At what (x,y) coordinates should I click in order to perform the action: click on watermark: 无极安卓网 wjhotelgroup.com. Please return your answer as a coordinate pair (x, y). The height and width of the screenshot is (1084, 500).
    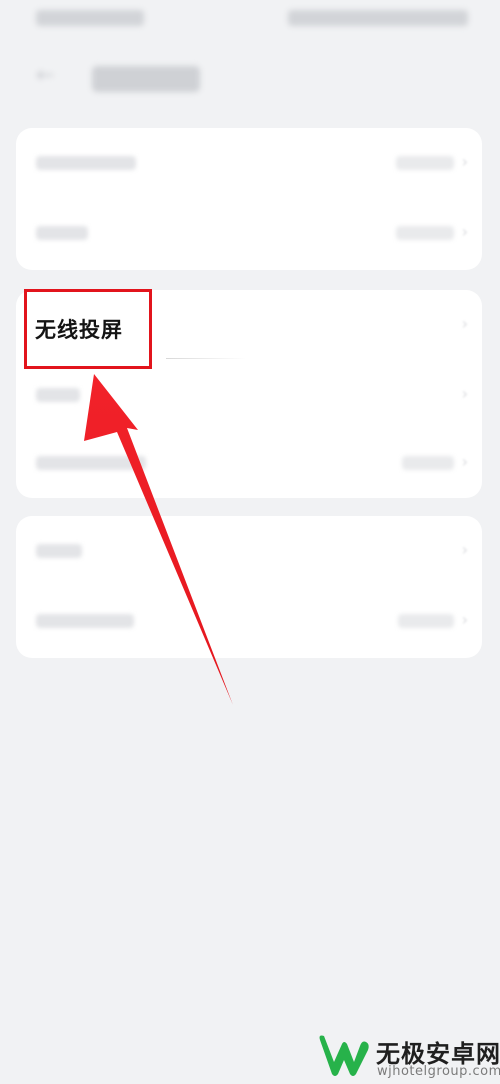
    Looking at the image, I should click on (405, 1055).